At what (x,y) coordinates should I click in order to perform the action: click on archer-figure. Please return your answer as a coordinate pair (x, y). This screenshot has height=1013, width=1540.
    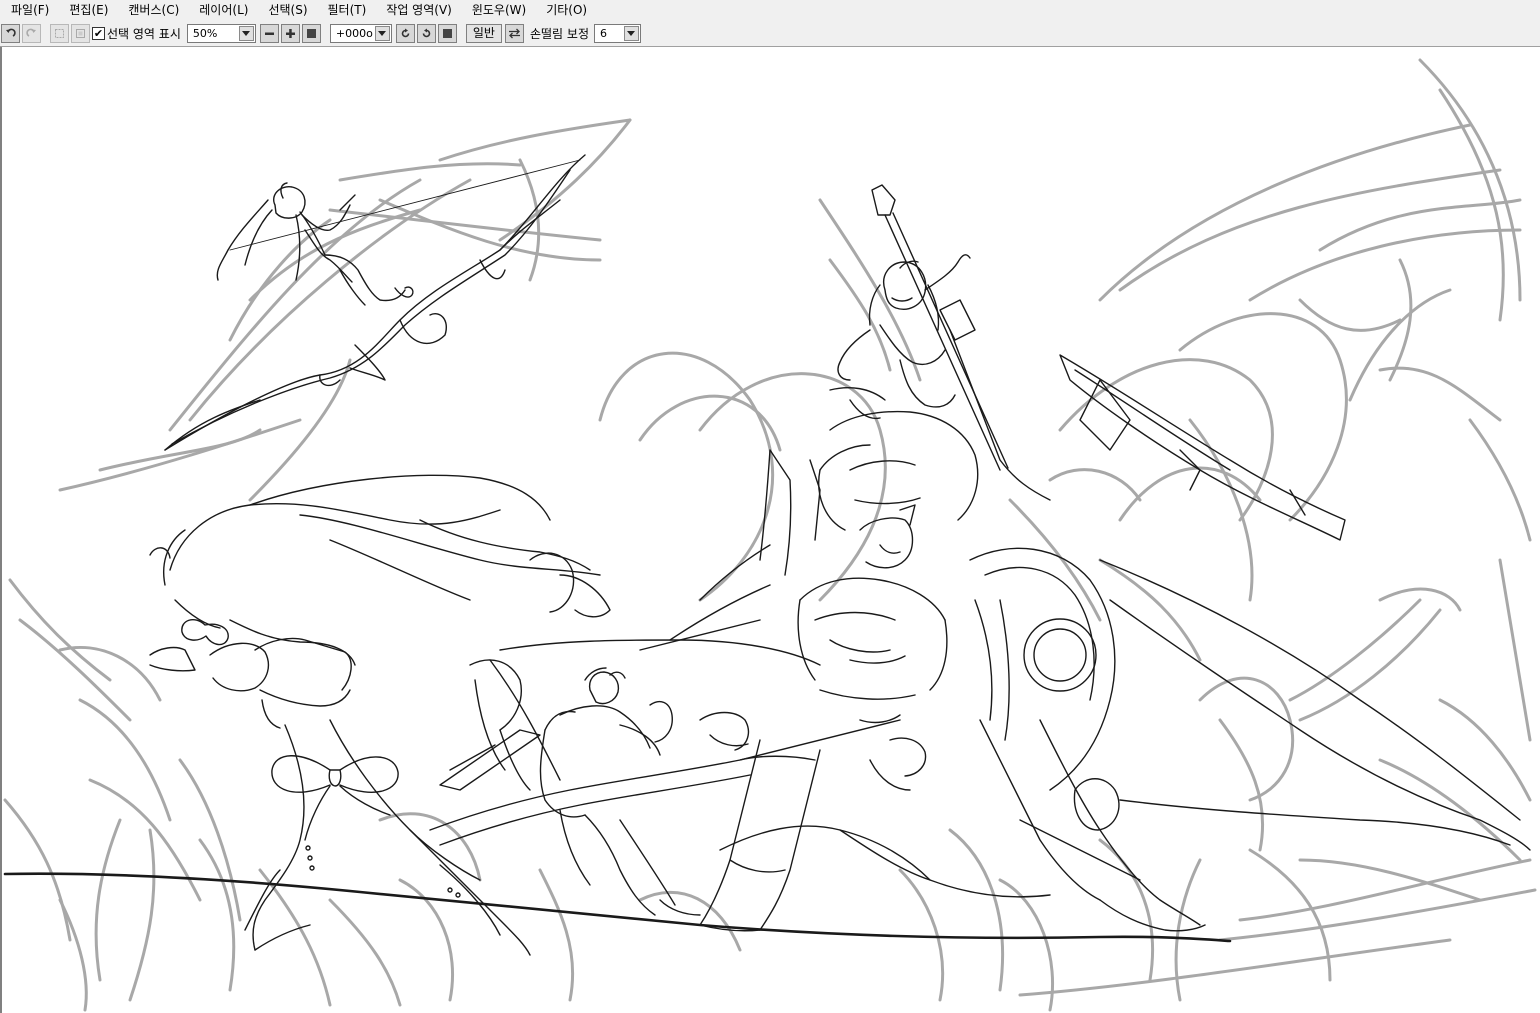
    Looking at the image, I should click on (375, 302).